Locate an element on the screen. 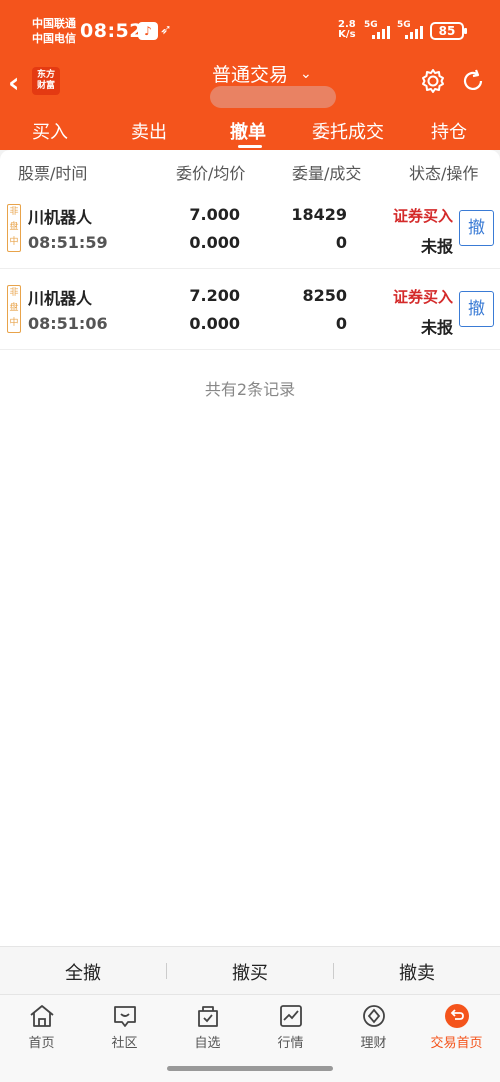 Image resolution: width=500 pixels, height=1082 pixels. tab-orders-trades: 委托成交 is located at coordinates (348, 131).